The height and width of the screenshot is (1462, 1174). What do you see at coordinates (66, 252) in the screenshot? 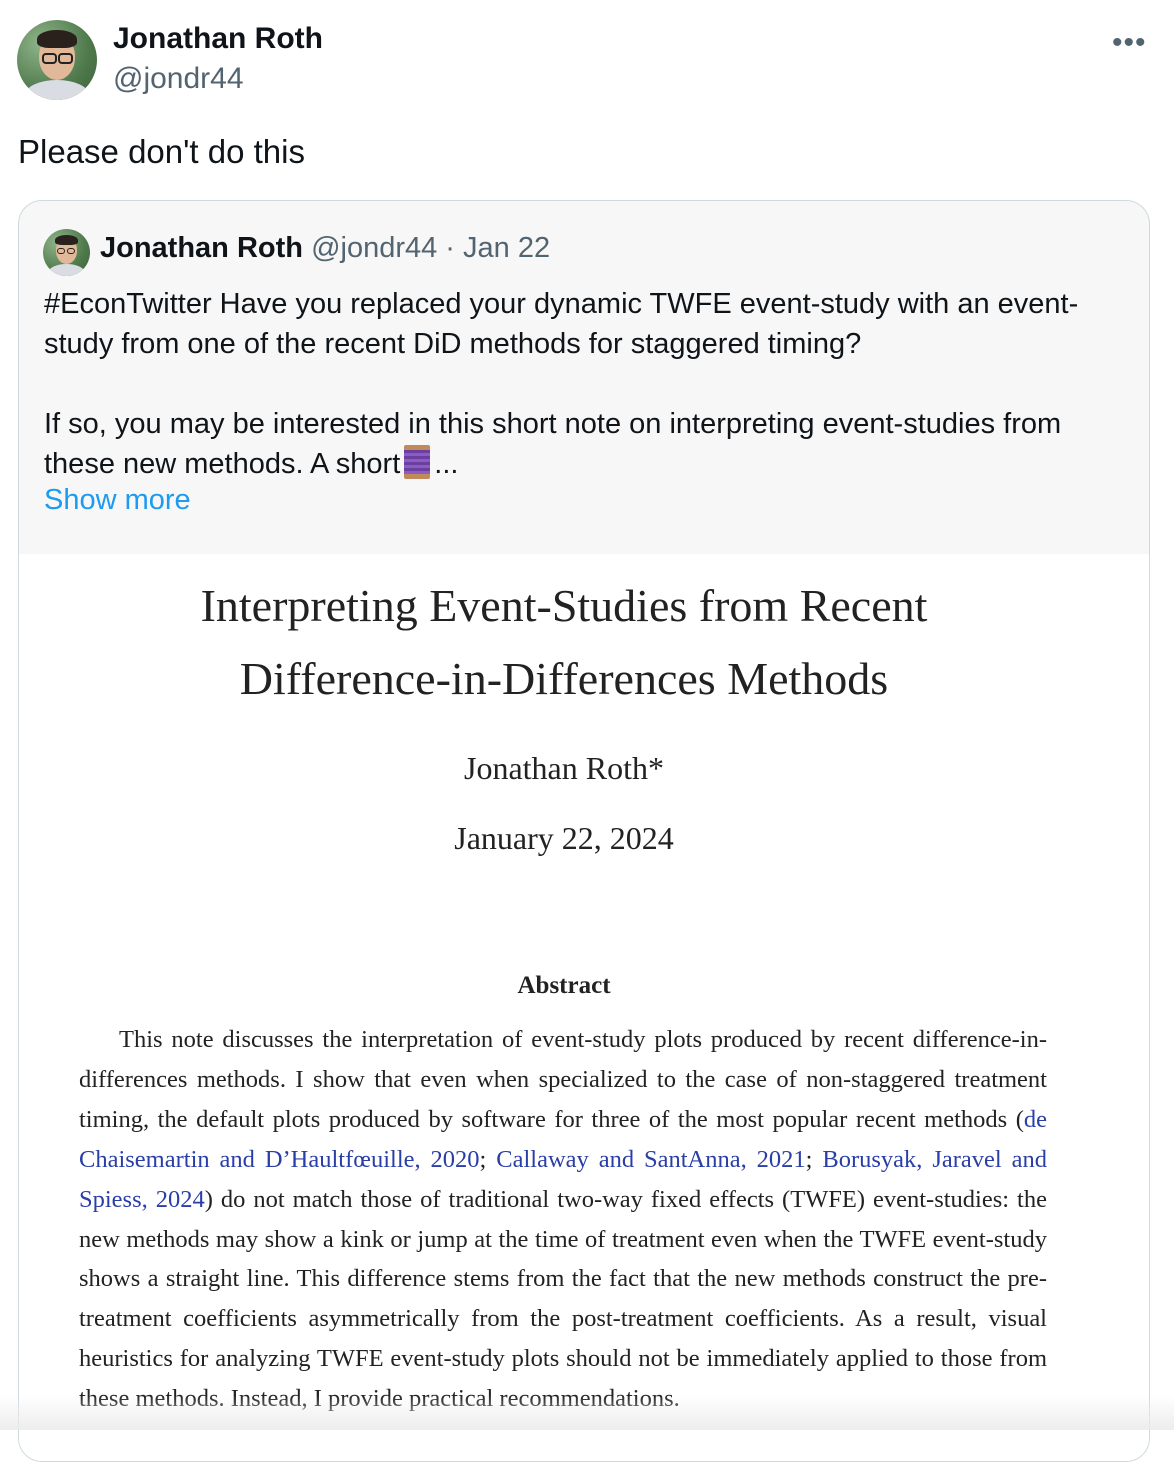
I see `quoted-author-avatar` at bounding box center [66, 252].